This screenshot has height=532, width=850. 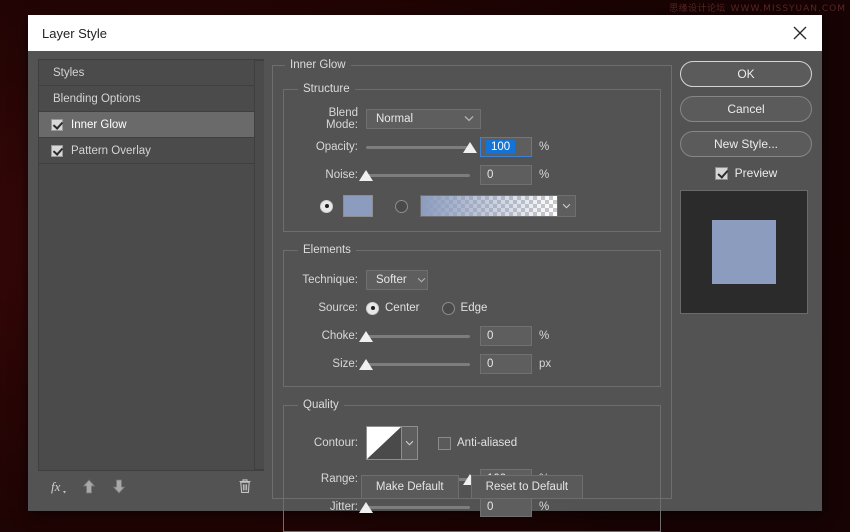 I want to click on noise-slider-track, so click(x=418, y=175).